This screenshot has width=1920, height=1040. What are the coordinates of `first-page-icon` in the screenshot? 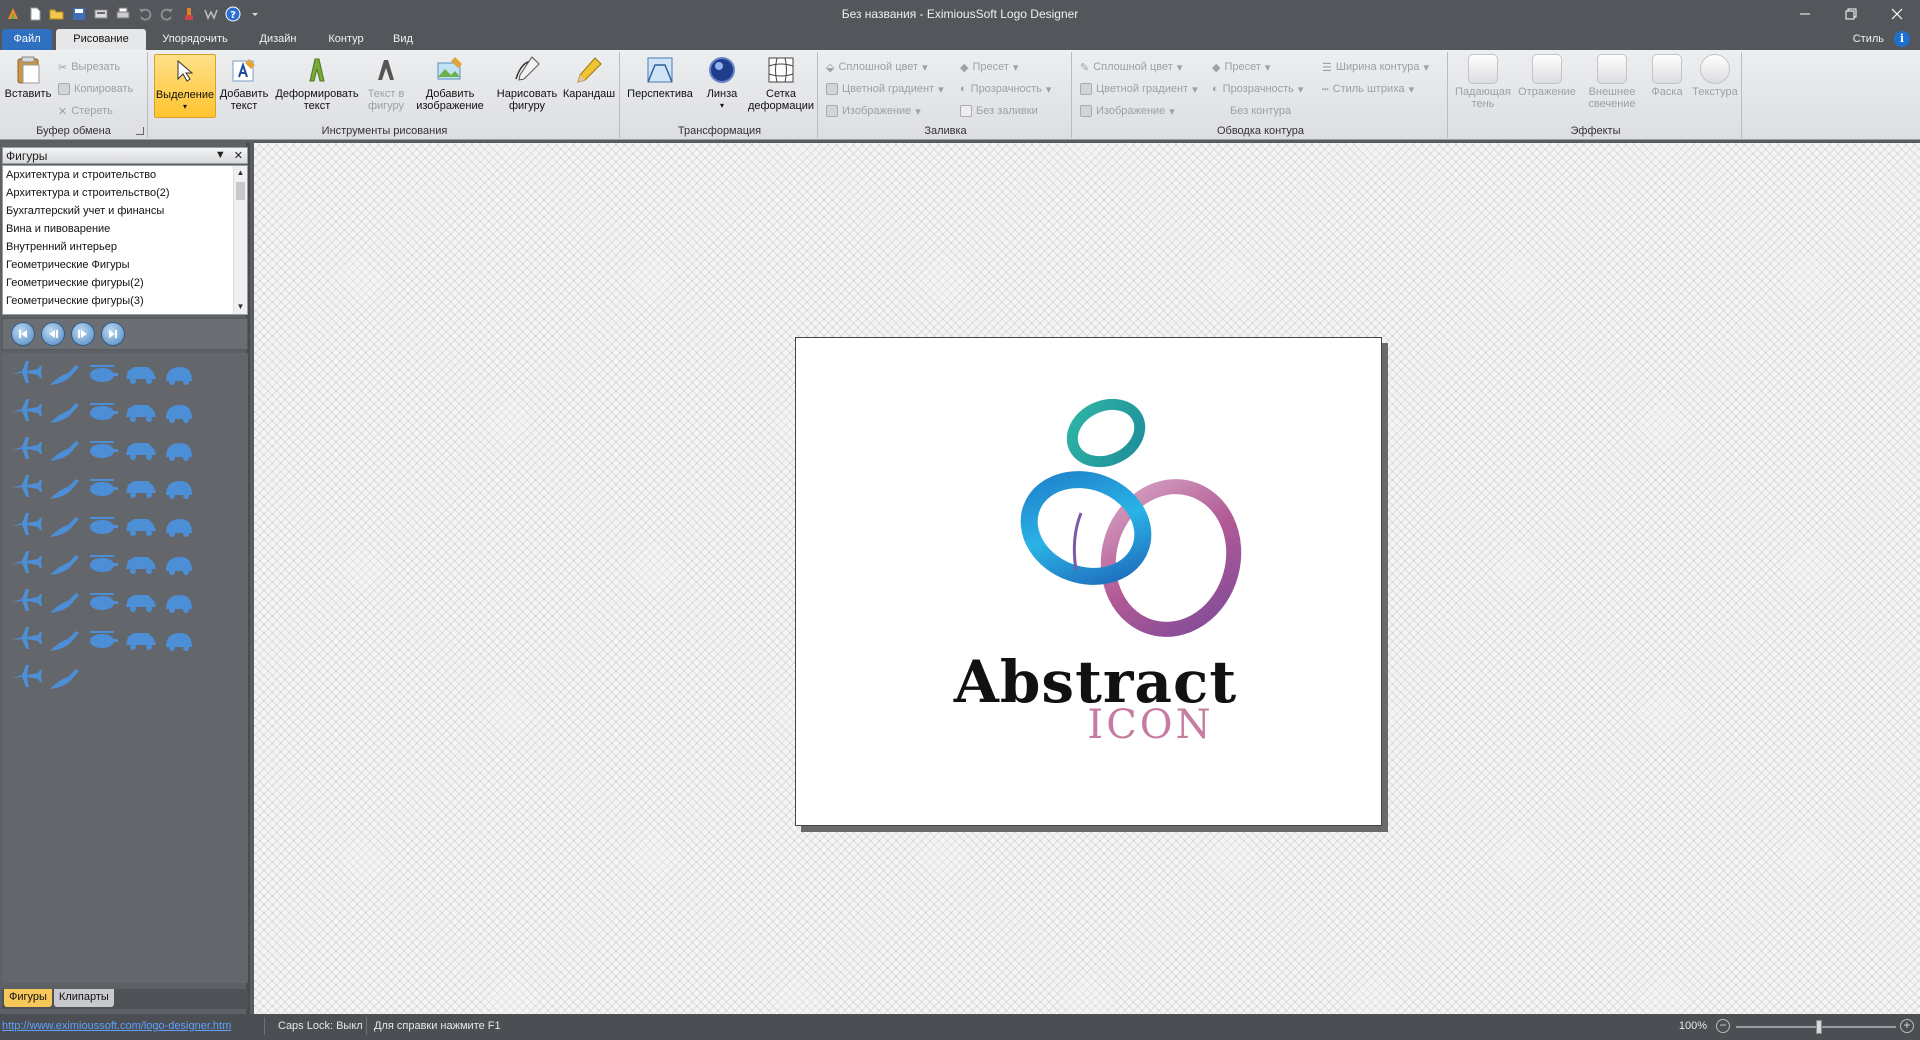 It's located at (23, 334).